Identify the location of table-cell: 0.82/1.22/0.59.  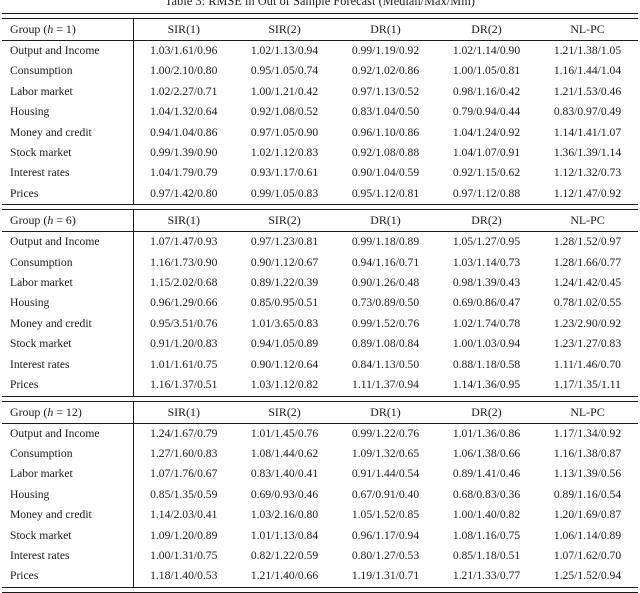
(284, 555).